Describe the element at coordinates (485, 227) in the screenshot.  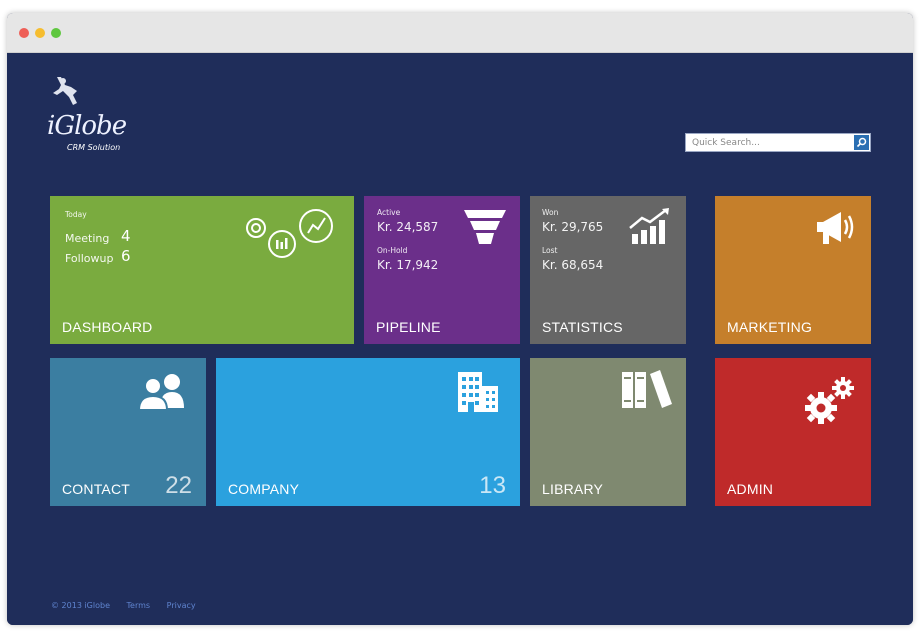
I see `funnel-icon` at that location.